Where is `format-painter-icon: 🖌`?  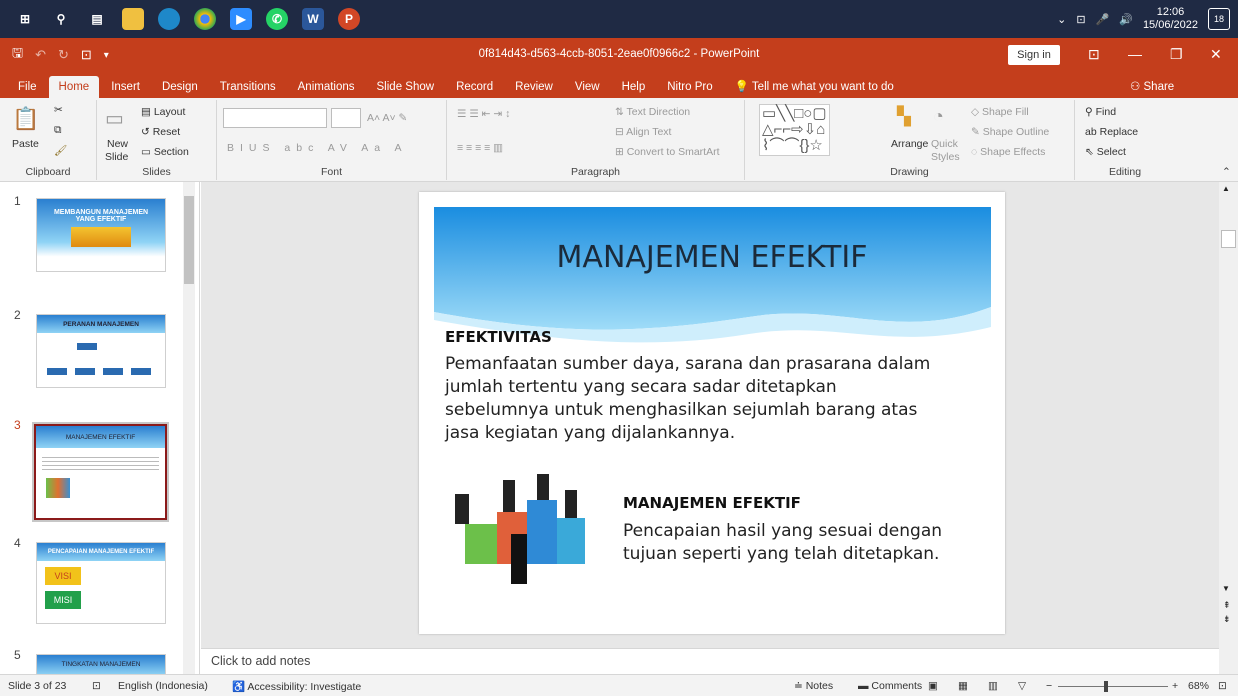 format-painter-icon: 🖌 is located at coordinates (60, 150).